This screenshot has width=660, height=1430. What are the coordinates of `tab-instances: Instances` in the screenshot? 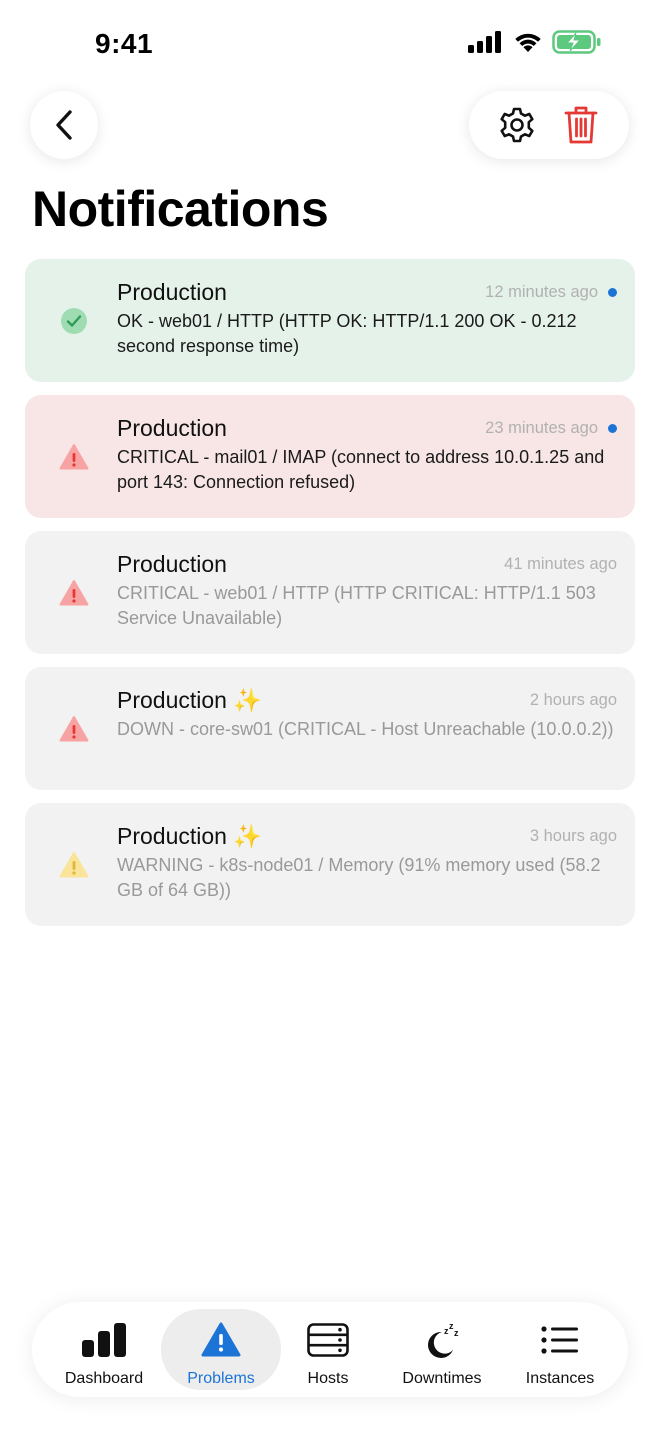 It's located at (560, 1349).